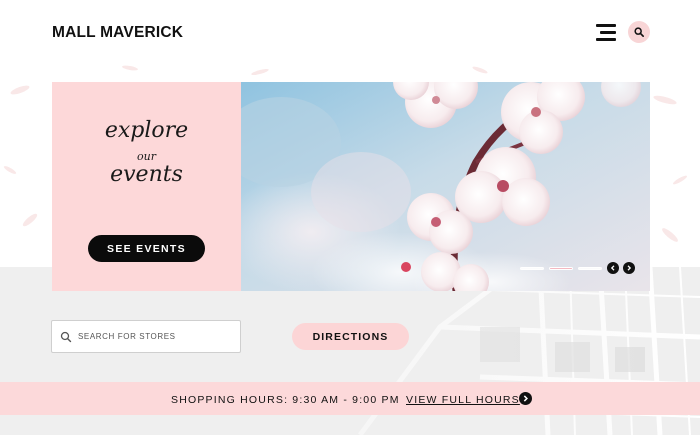 The image size is (700, 435). I want to click on see-events-button: SEE EVENTS, so click(146, 248).